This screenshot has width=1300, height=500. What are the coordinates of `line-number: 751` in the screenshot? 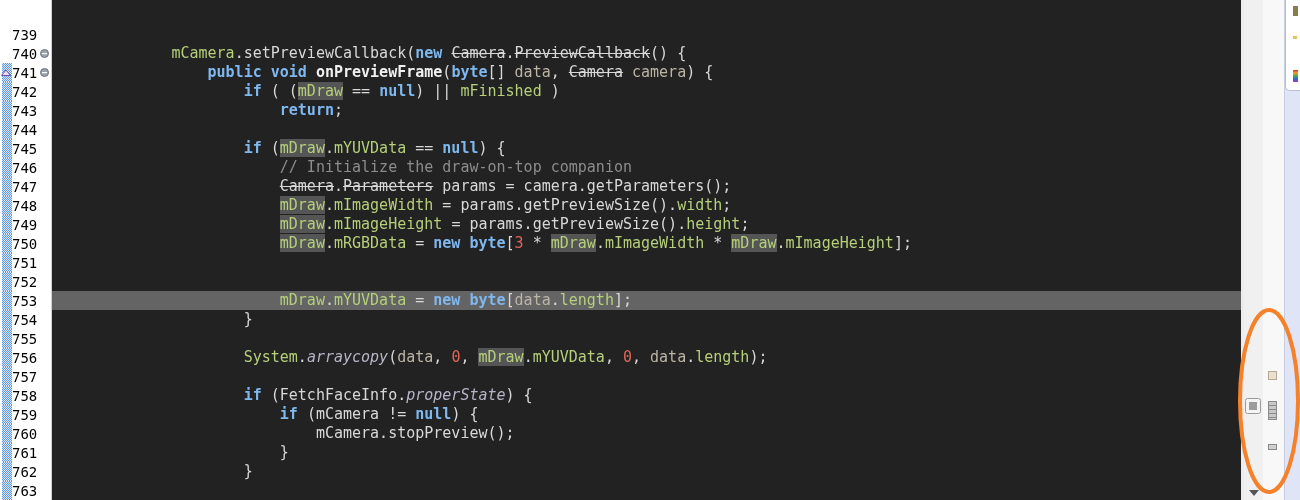 It's located at (25, 262).